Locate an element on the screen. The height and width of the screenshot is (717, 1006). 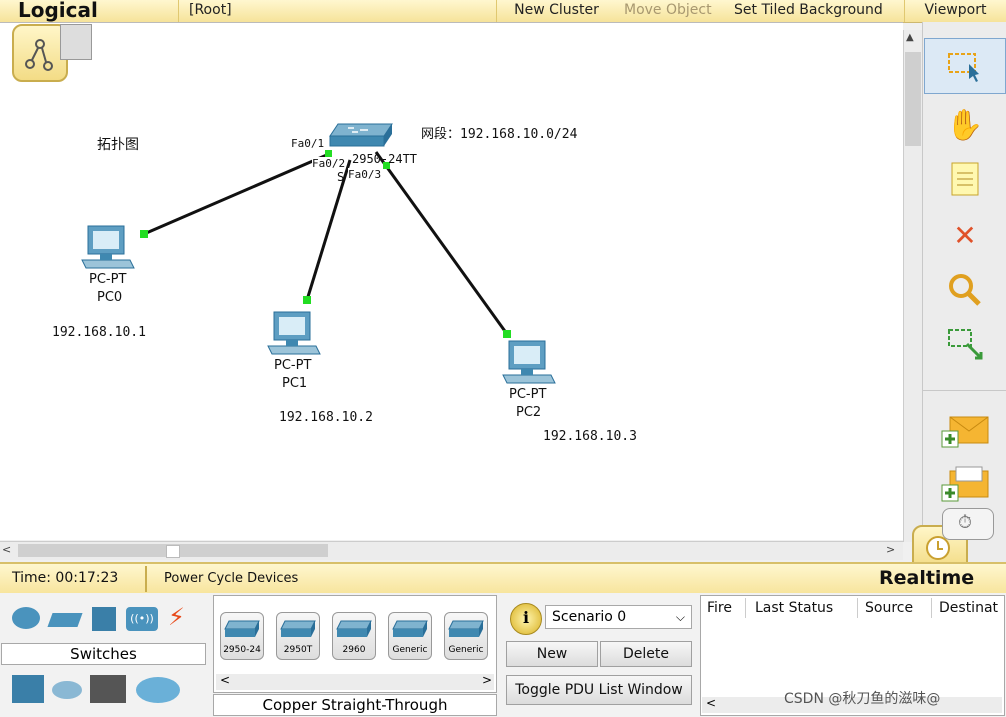
scenario-select-value: Scenario 0 is located at coordinates (589, 617).